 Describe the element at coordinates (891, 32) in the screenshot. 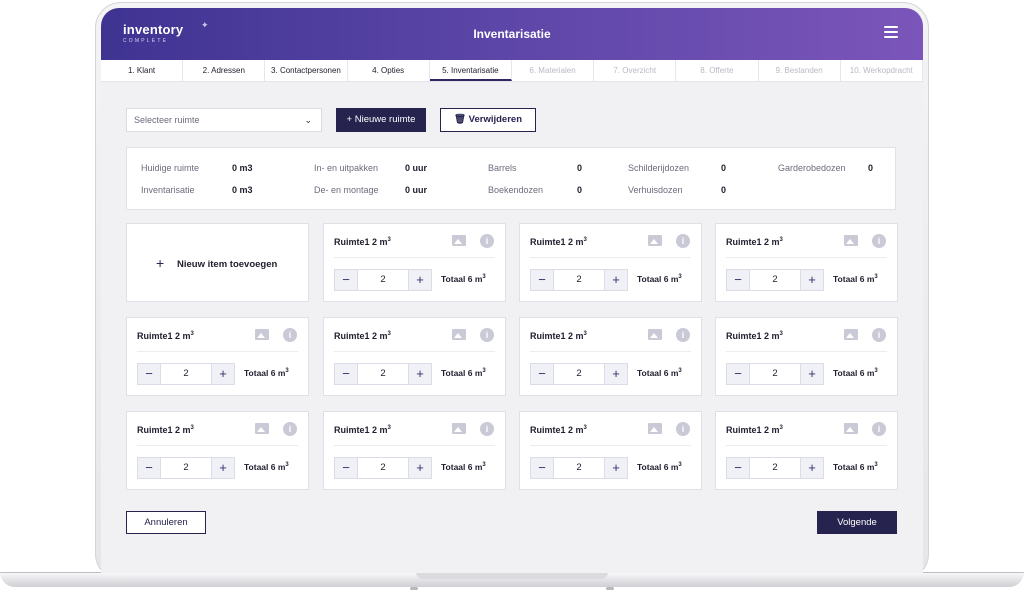

I see `hamburger-icon` at that location.